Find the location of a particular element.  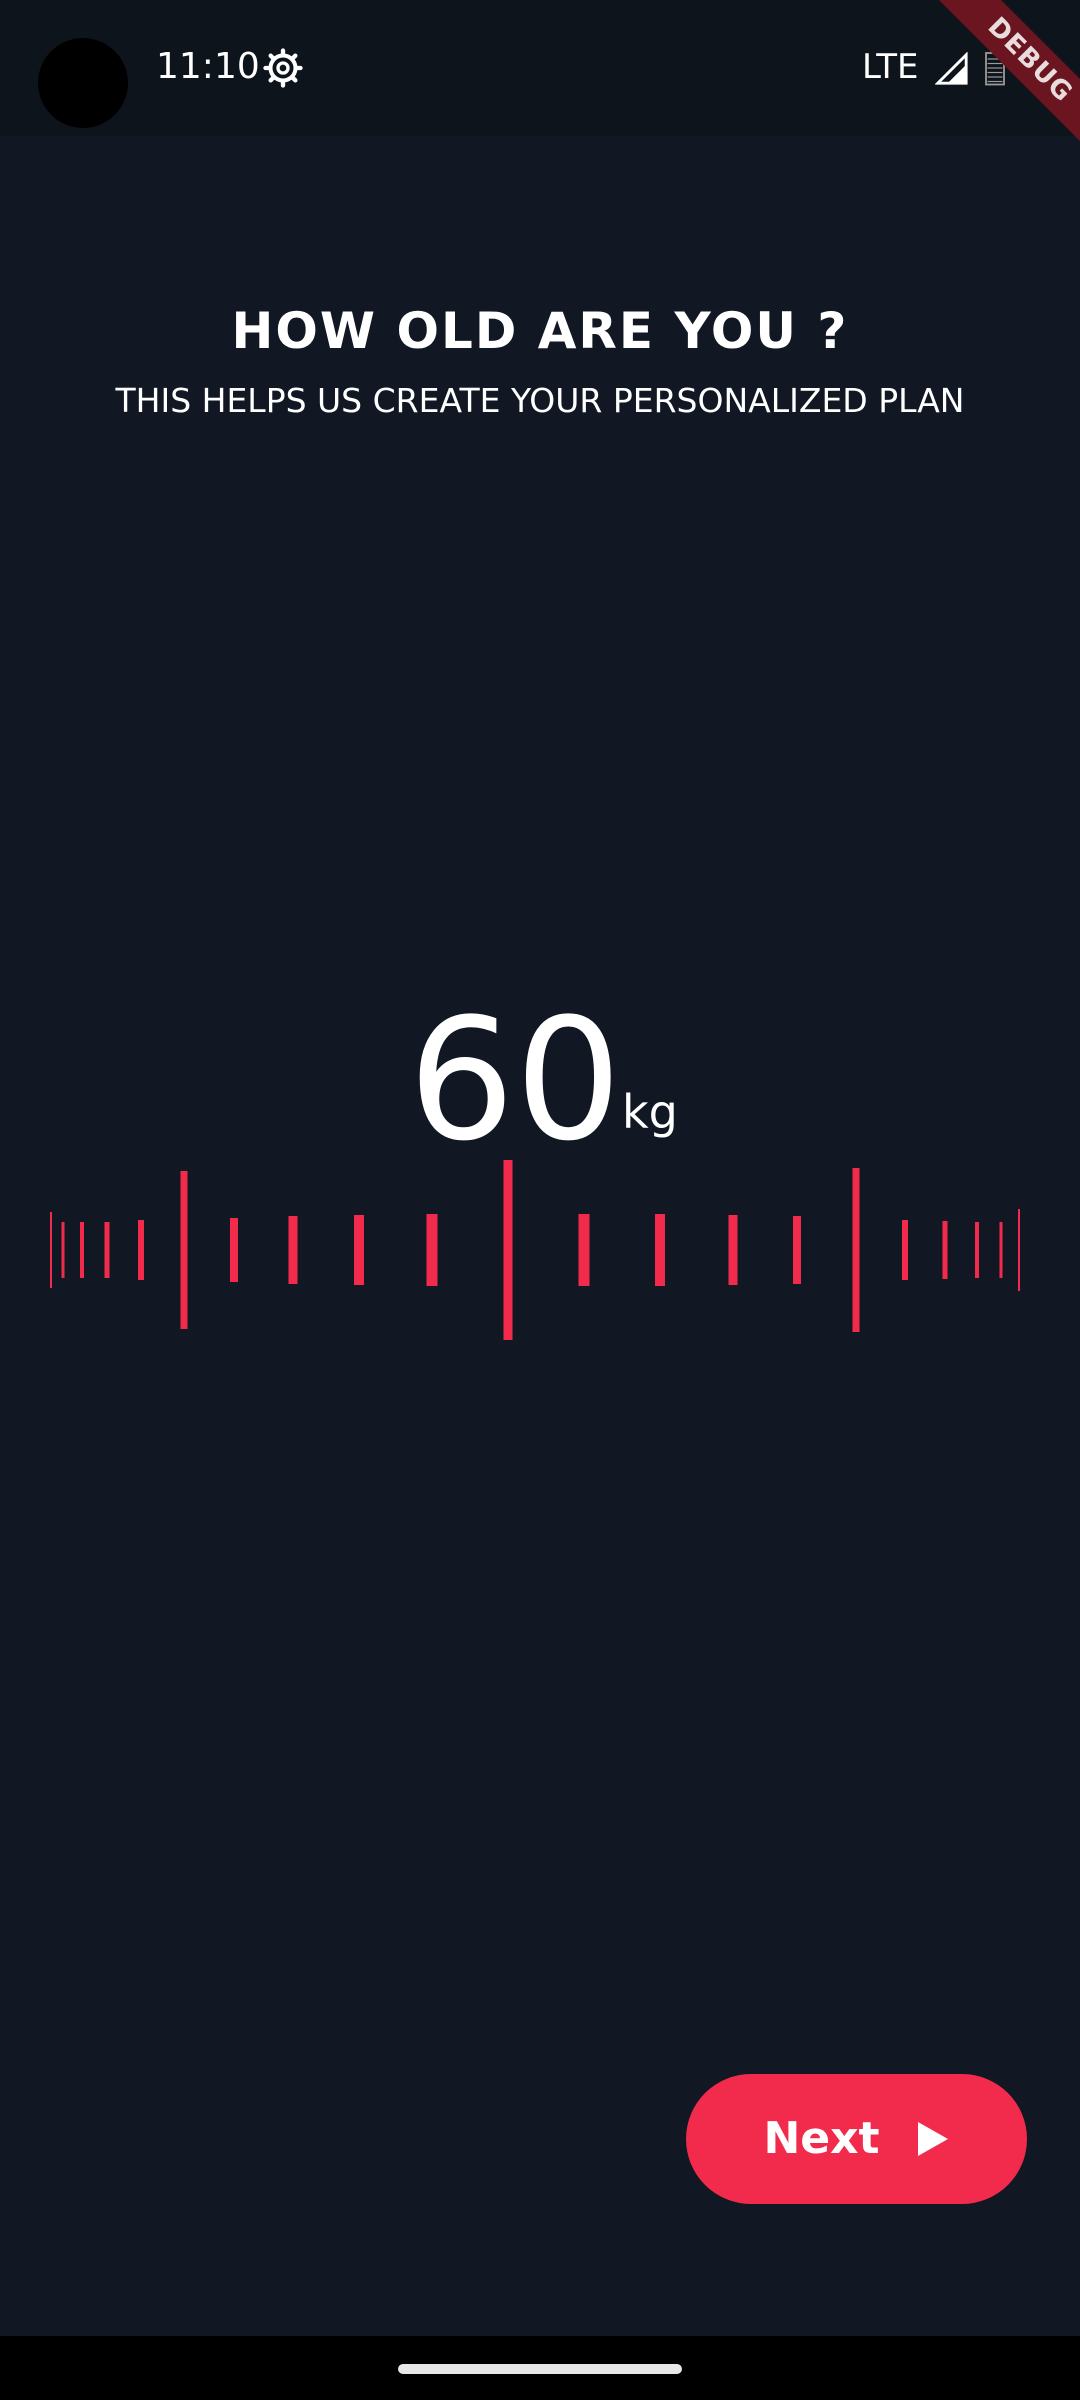

network-type-label: LTE is located at coordinates (890, 67).